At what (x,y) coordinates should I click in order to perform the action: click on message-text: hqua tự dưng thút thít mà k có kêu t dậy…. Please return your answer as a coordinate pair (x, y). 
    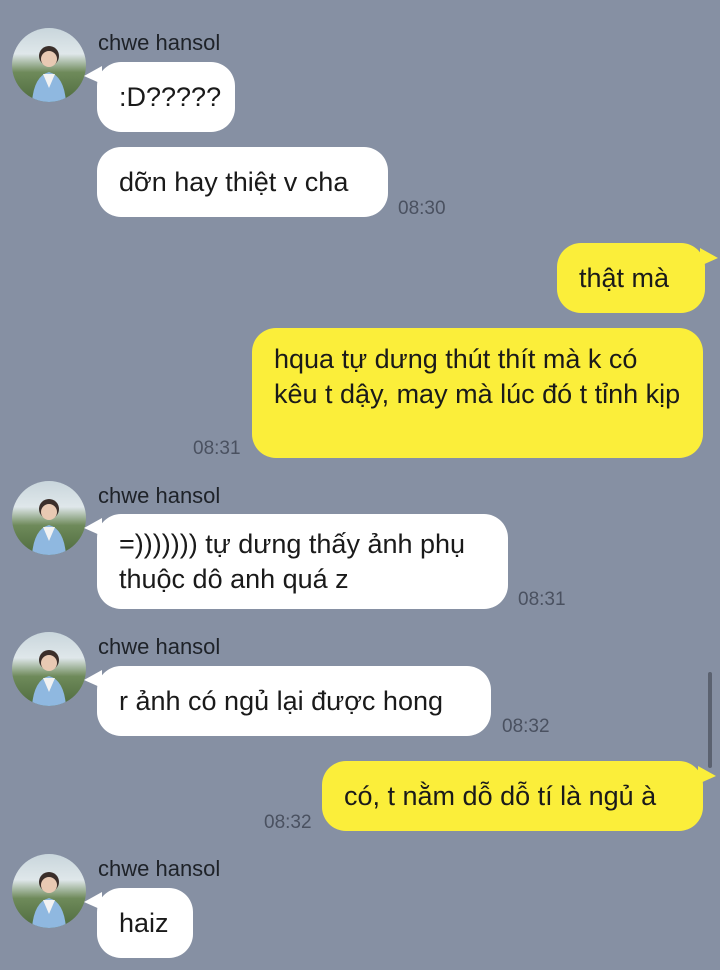
    Looking at the image, I should click on (477, 376).